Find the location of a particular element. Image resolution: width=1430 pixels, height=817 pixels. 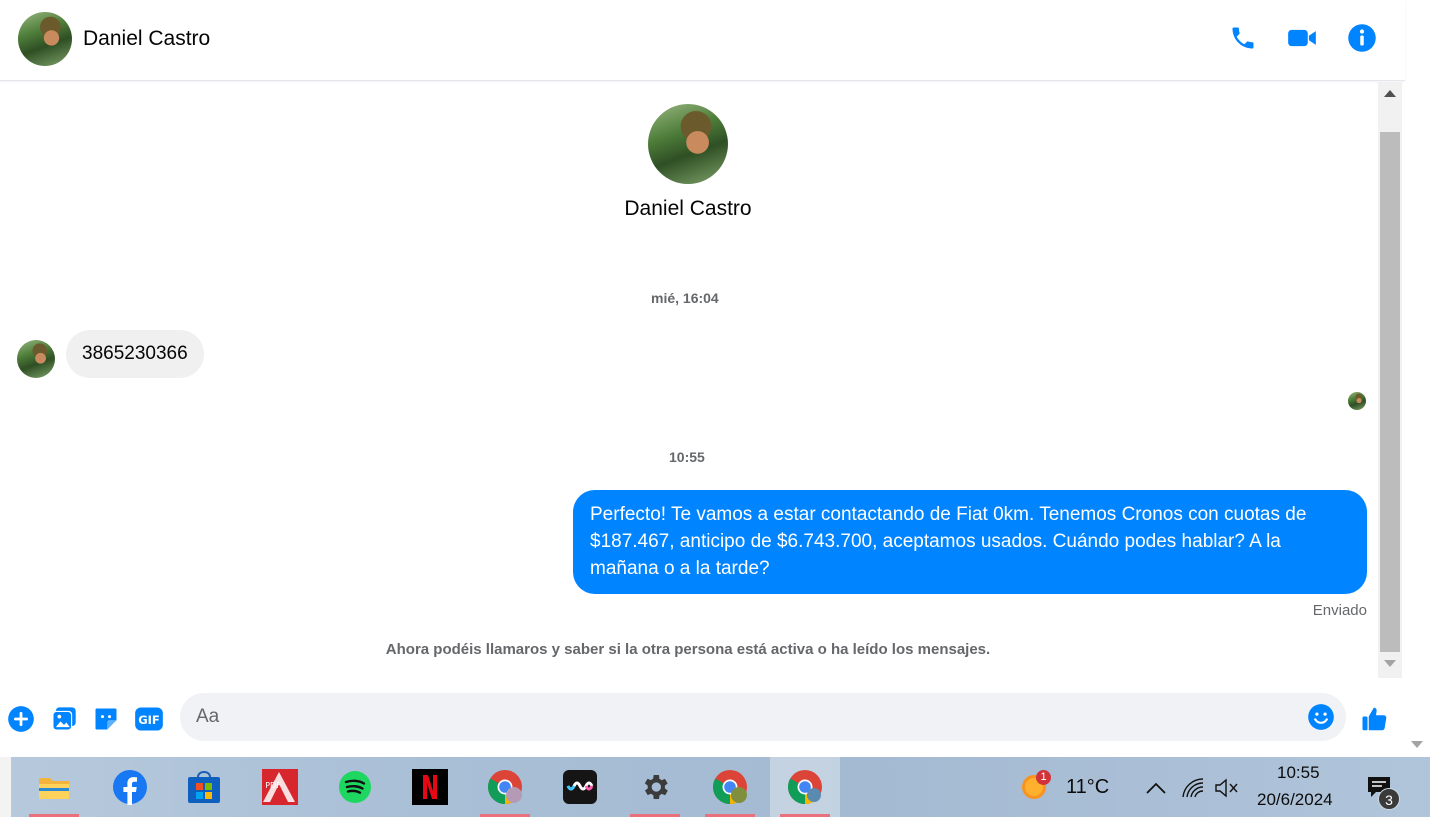

weather-badge: 1 is located at coordinates (1043, 777).